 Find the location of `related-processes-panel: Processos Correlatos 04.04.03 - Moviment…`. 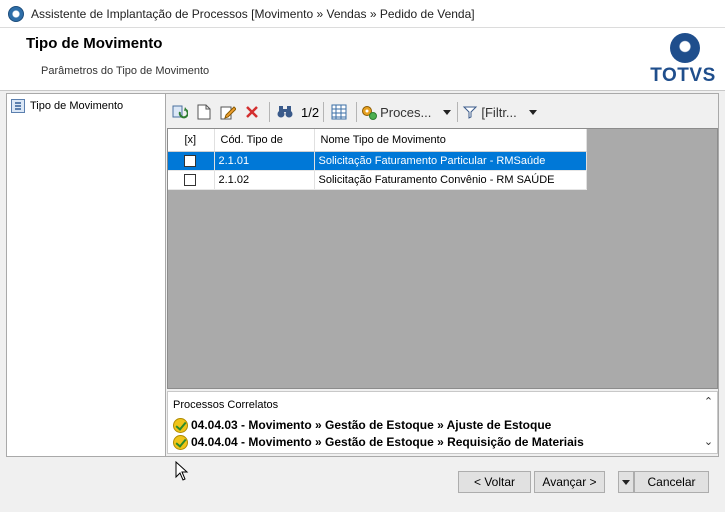

related-processes-panel: Processos Correlatos 04.04.03 - Moviment… is located at coordinates (442, 422).